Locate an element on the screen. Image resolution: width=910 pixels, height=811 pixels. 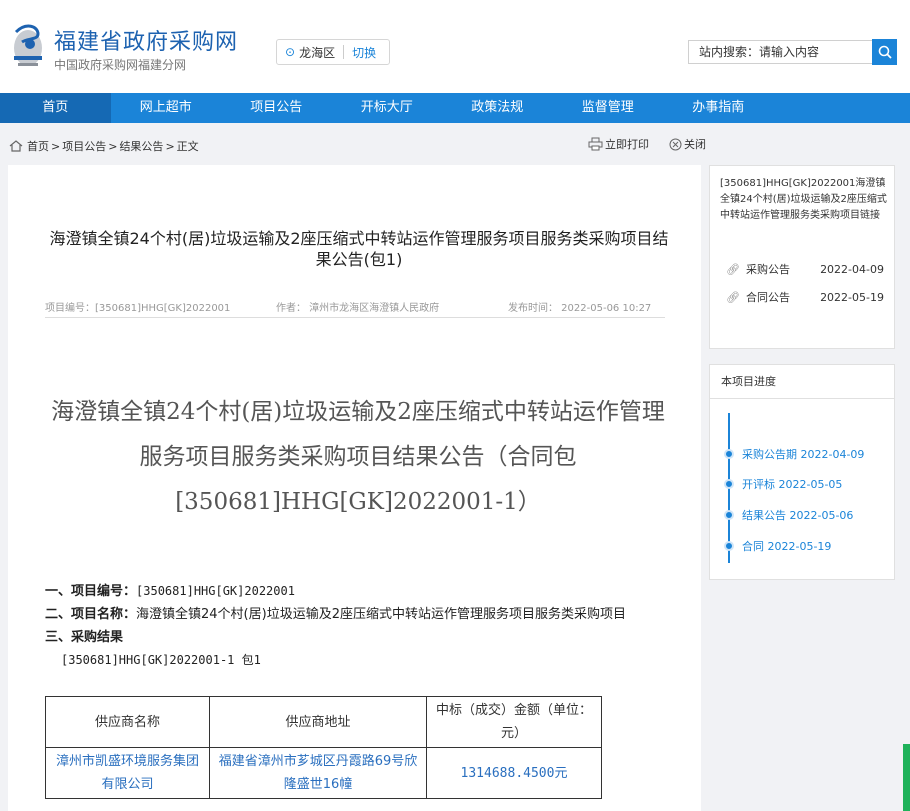
close-icon is located at coordinates (675, 144).